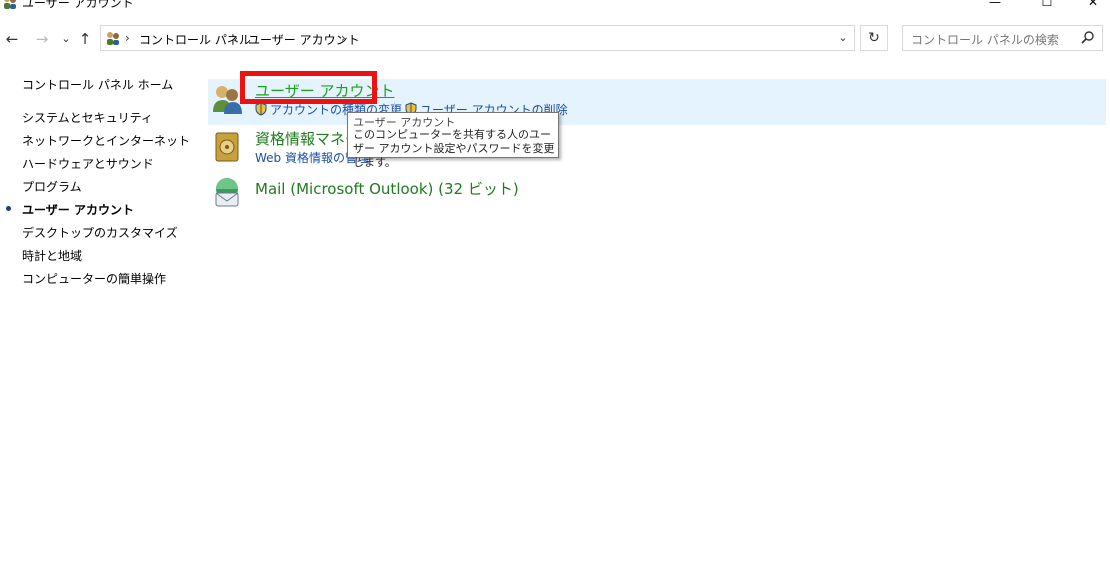 Image resolution: width=1110 pixels, height=580 pixels. I want to click on sidebar-item-desktop-customization: デスクトップのカスタマイズ, so click(100, 232).